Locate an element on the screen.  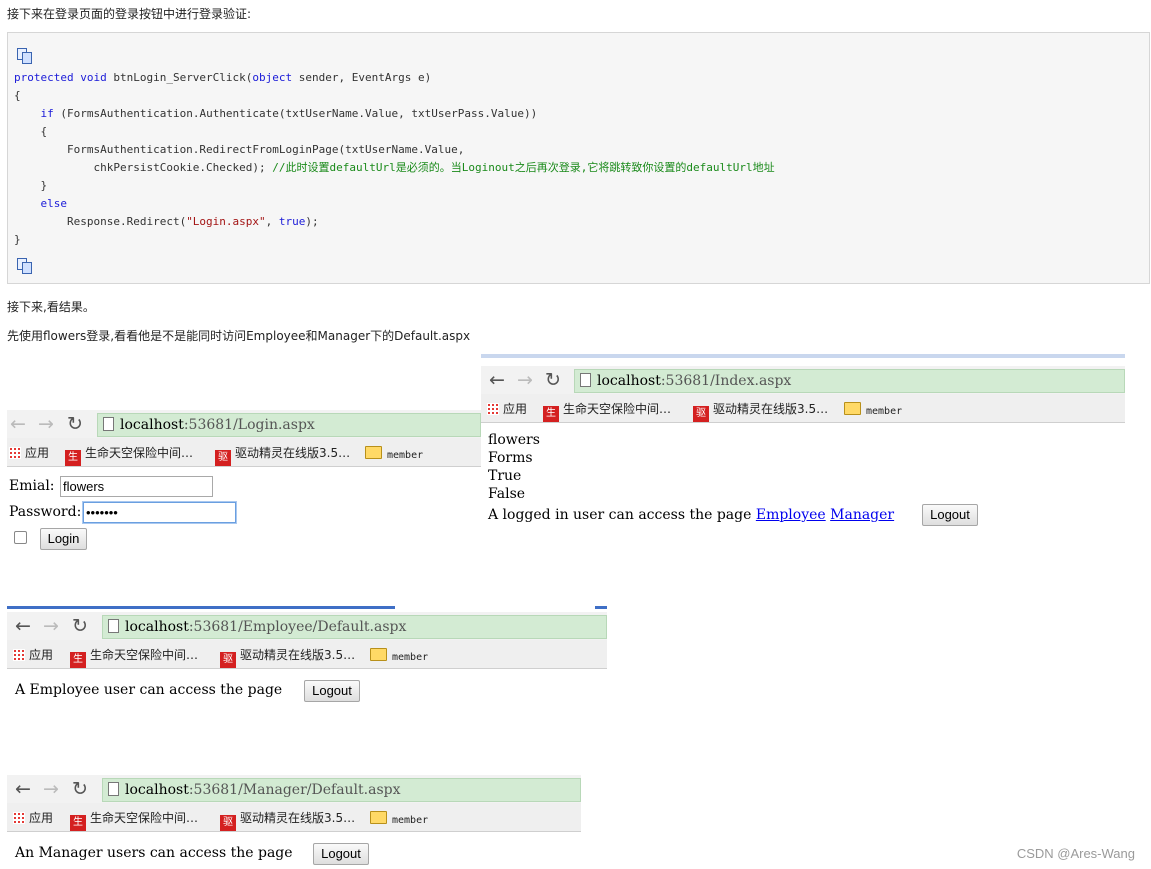
nav-bar: ← → ↻ localhost:53681/Login.aspx is located at coordinates (244, 424).